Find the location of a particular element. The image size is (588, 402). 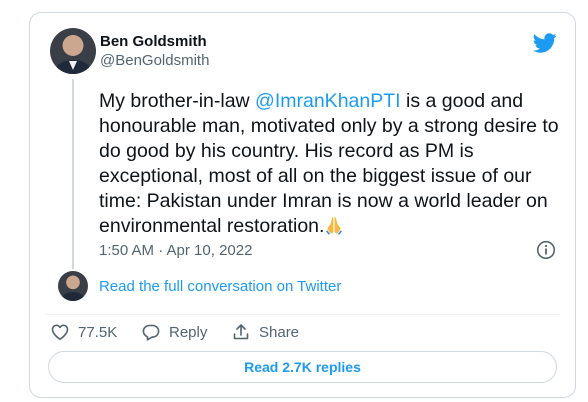

read-conversation-link: Read the full conversation on Twitter is located at coordinates (220, 286).